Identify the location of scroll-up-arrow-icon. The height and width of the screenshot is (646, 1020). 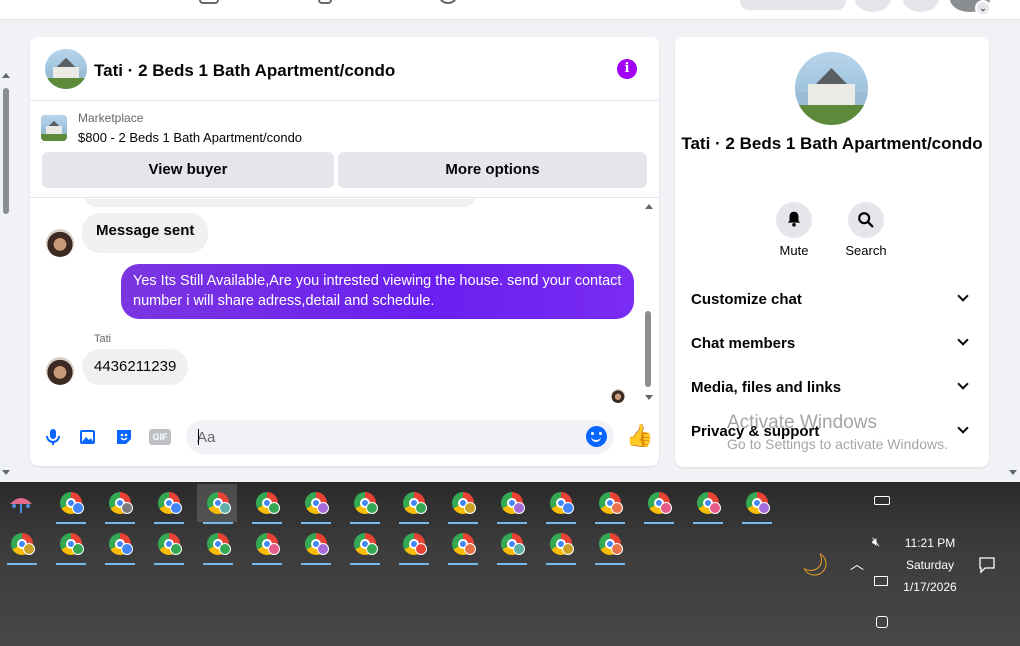
(6, 75).